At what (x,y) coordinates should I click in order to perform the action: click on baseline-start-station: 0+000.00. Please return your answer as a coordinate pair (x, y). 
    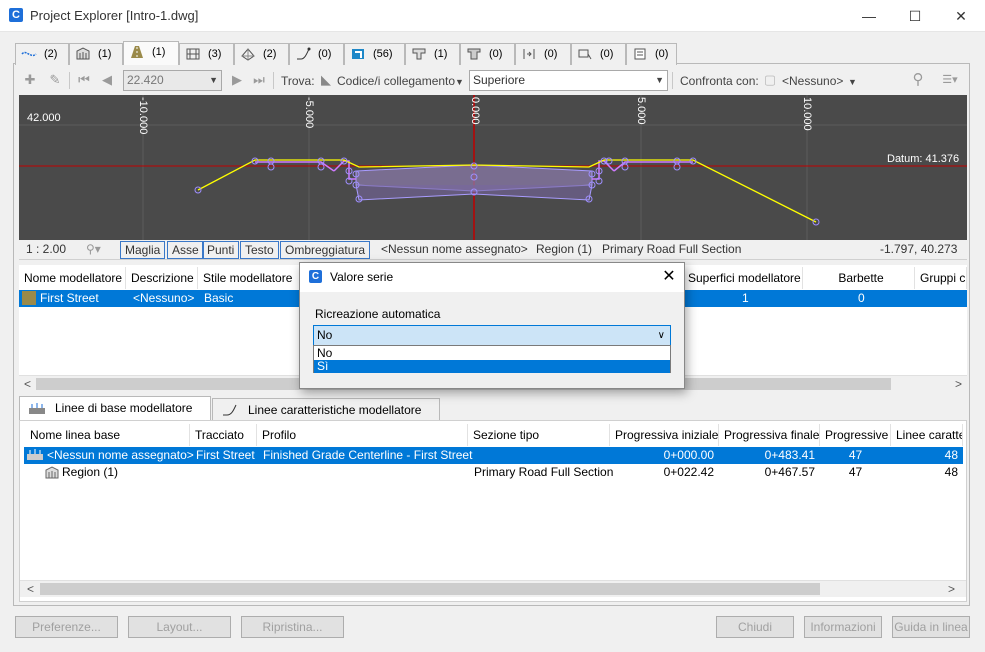
    Looking at the image, I should click on (688, 455).